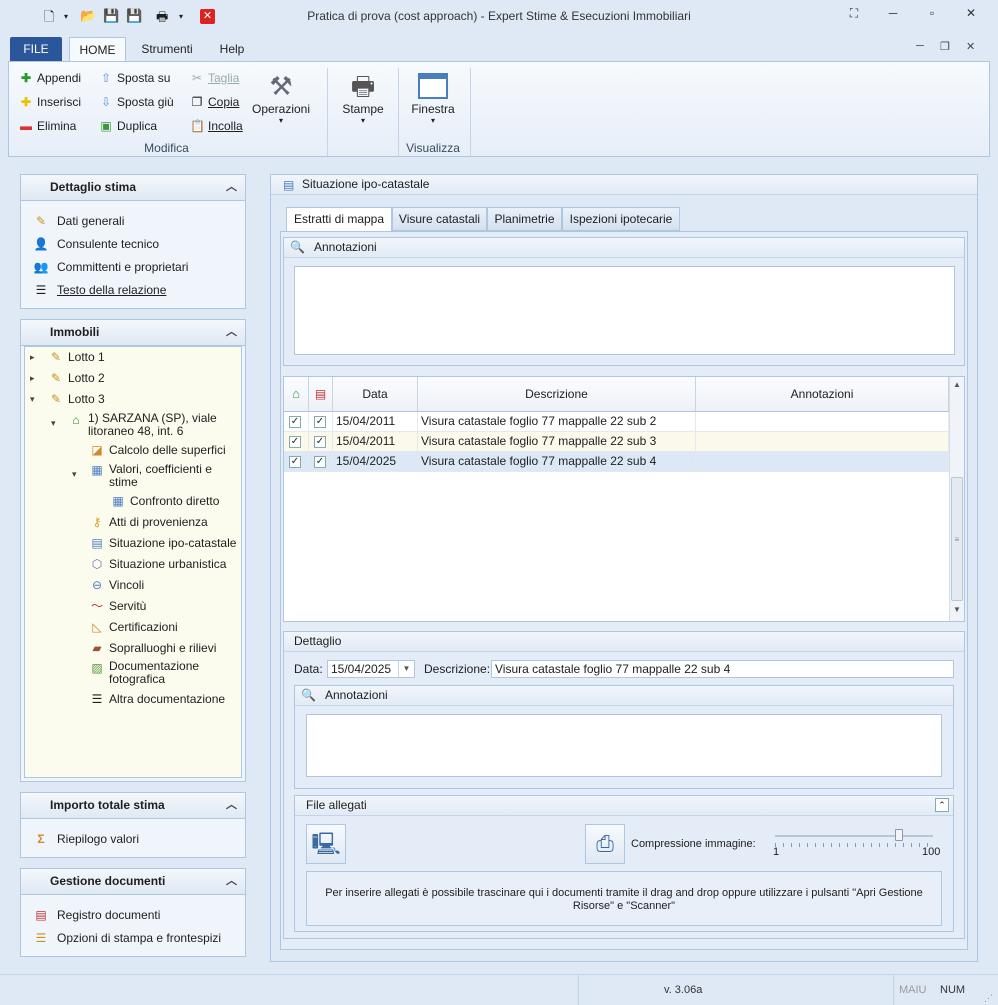  What do you see at coordinates (133, 333) in the screenshot?
I see `panel-header: Immobili ︿` at bounding box center [133, 333].